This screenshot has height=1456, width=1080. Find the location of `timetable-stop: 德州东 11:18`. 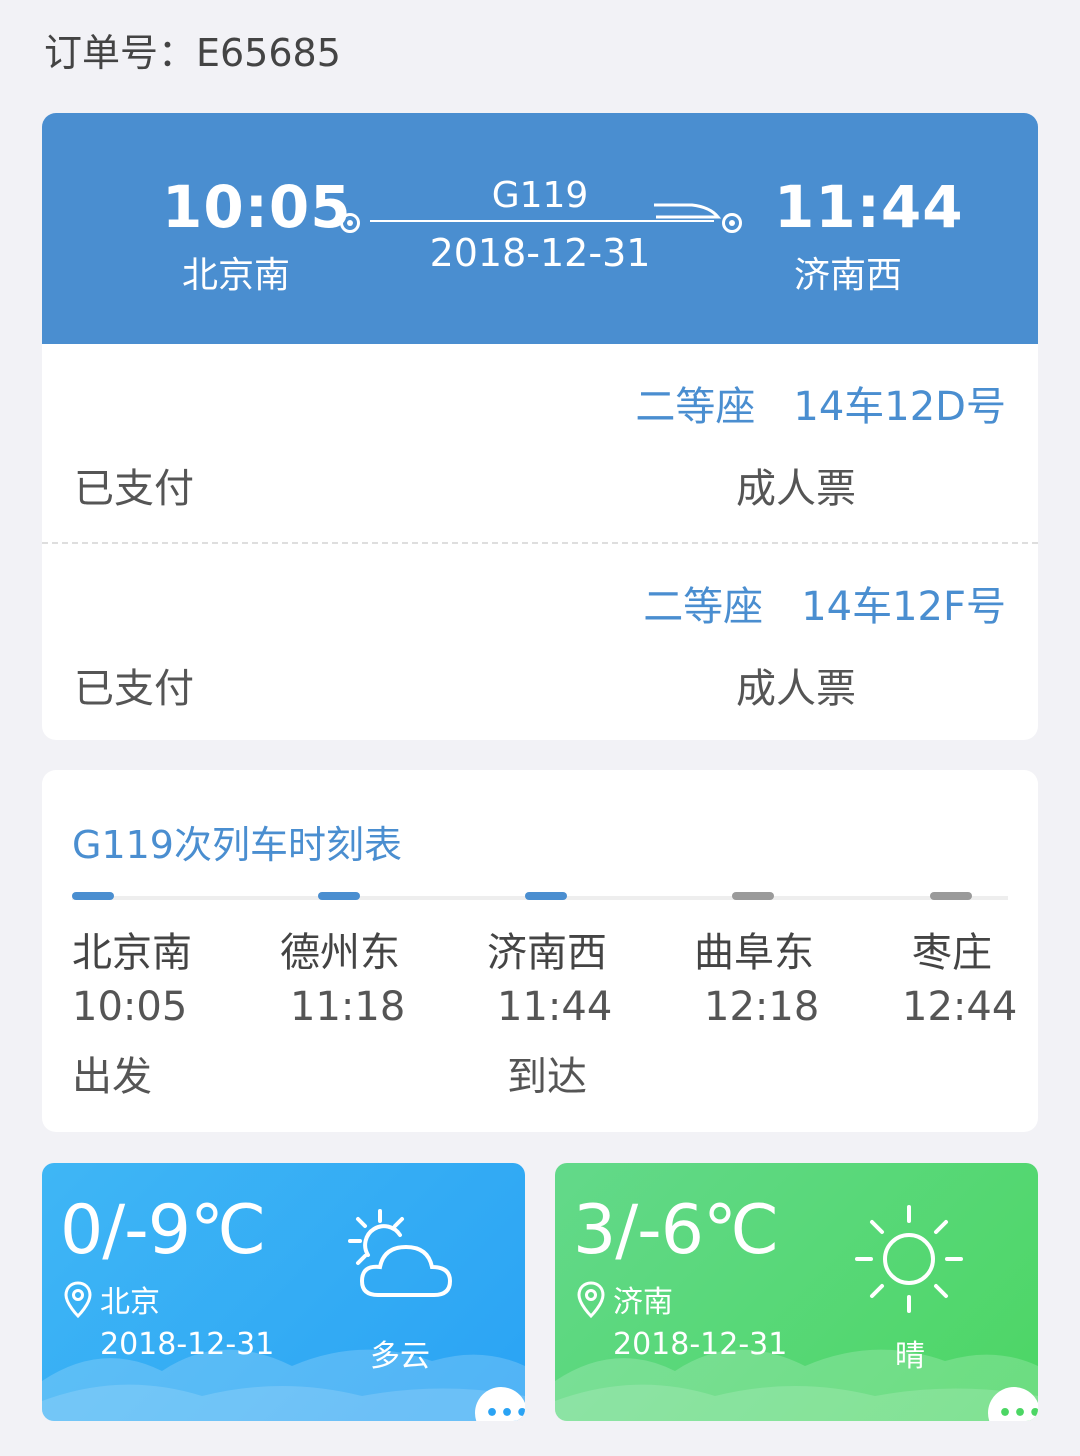

timetable-stop: 德州东 11:18 is located at coordinates (350, 997).